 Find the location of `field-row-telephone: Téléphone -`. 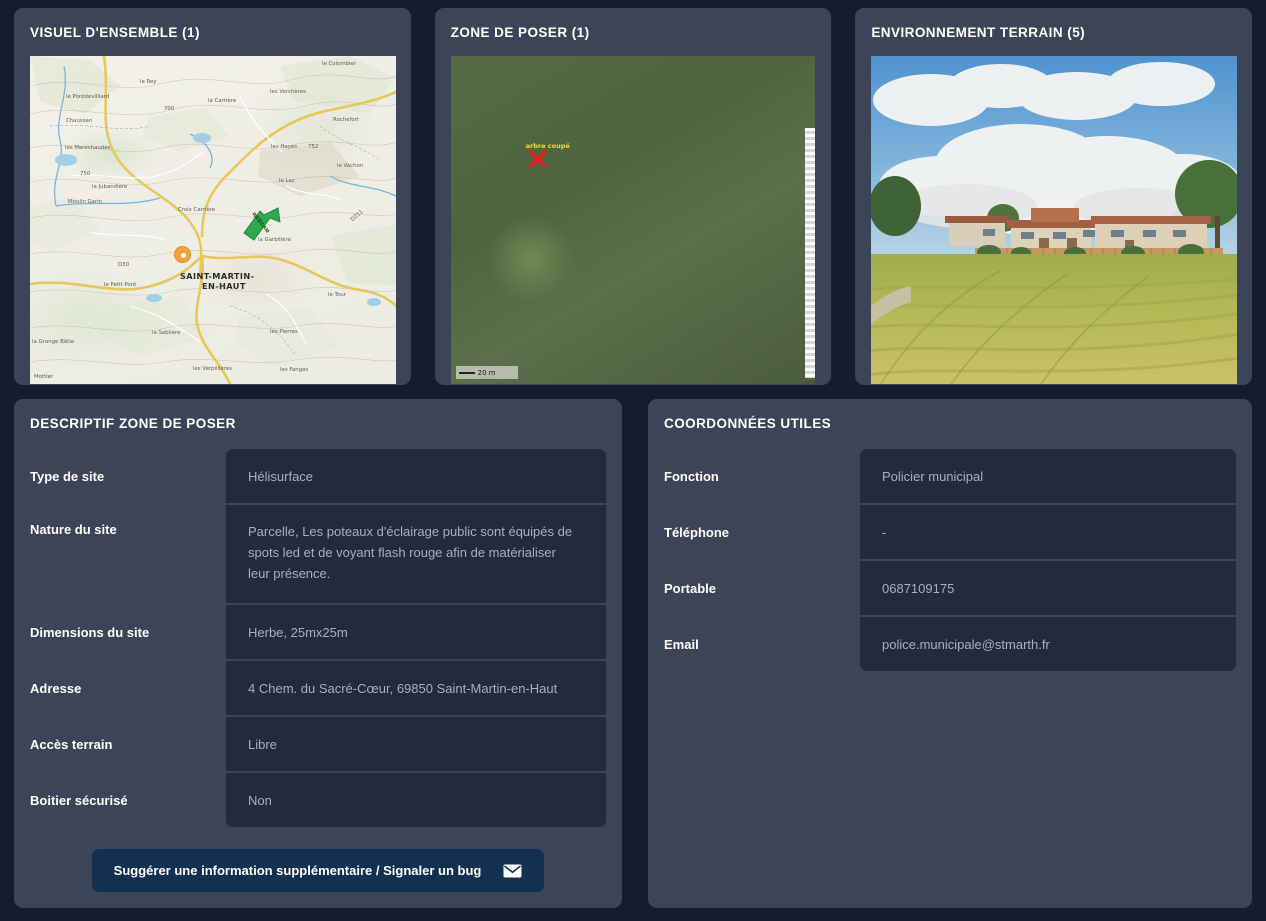

field-row-telephone: Téléphone - is located at coordinates (950, 532).